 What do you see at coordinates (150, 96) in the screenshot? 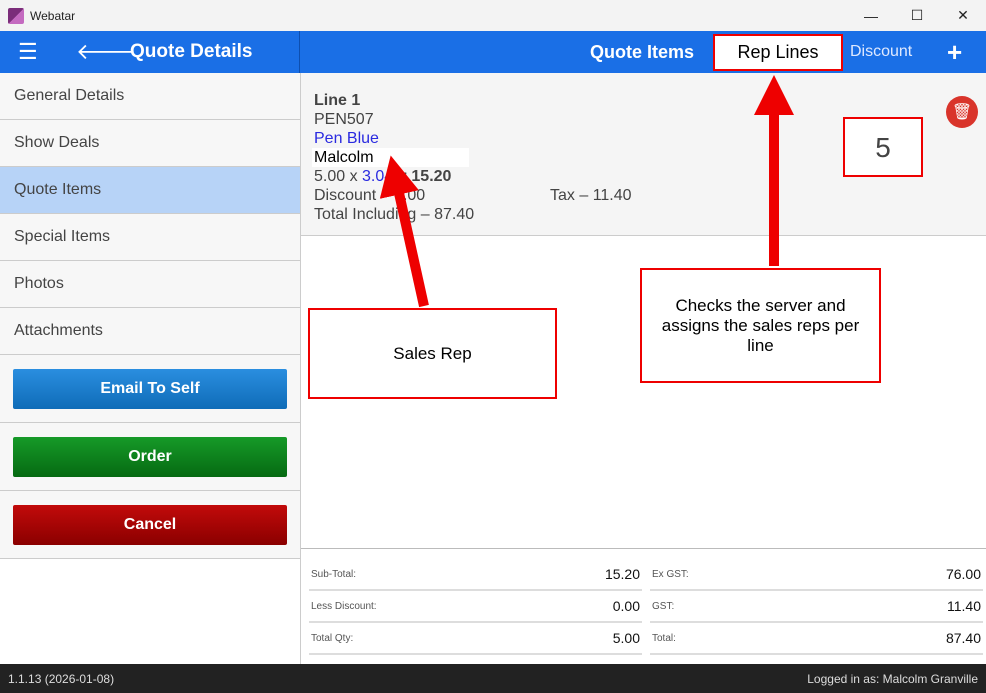
I see `sidebar-item-general-details: General Details` at bounding box center [150, 96].